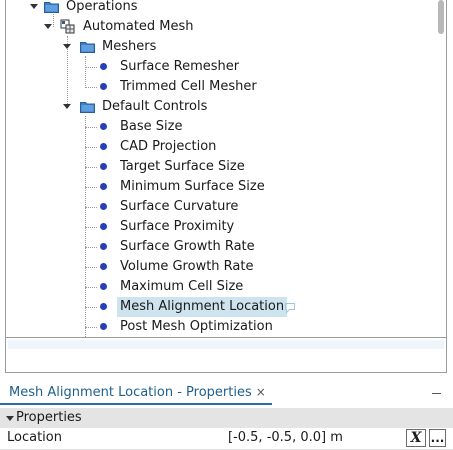 The image size is (453, 450). Describe the element at coordinates (138, 26) in the screenshot. I see `tree-node-label: Automated Mesh` at that location.